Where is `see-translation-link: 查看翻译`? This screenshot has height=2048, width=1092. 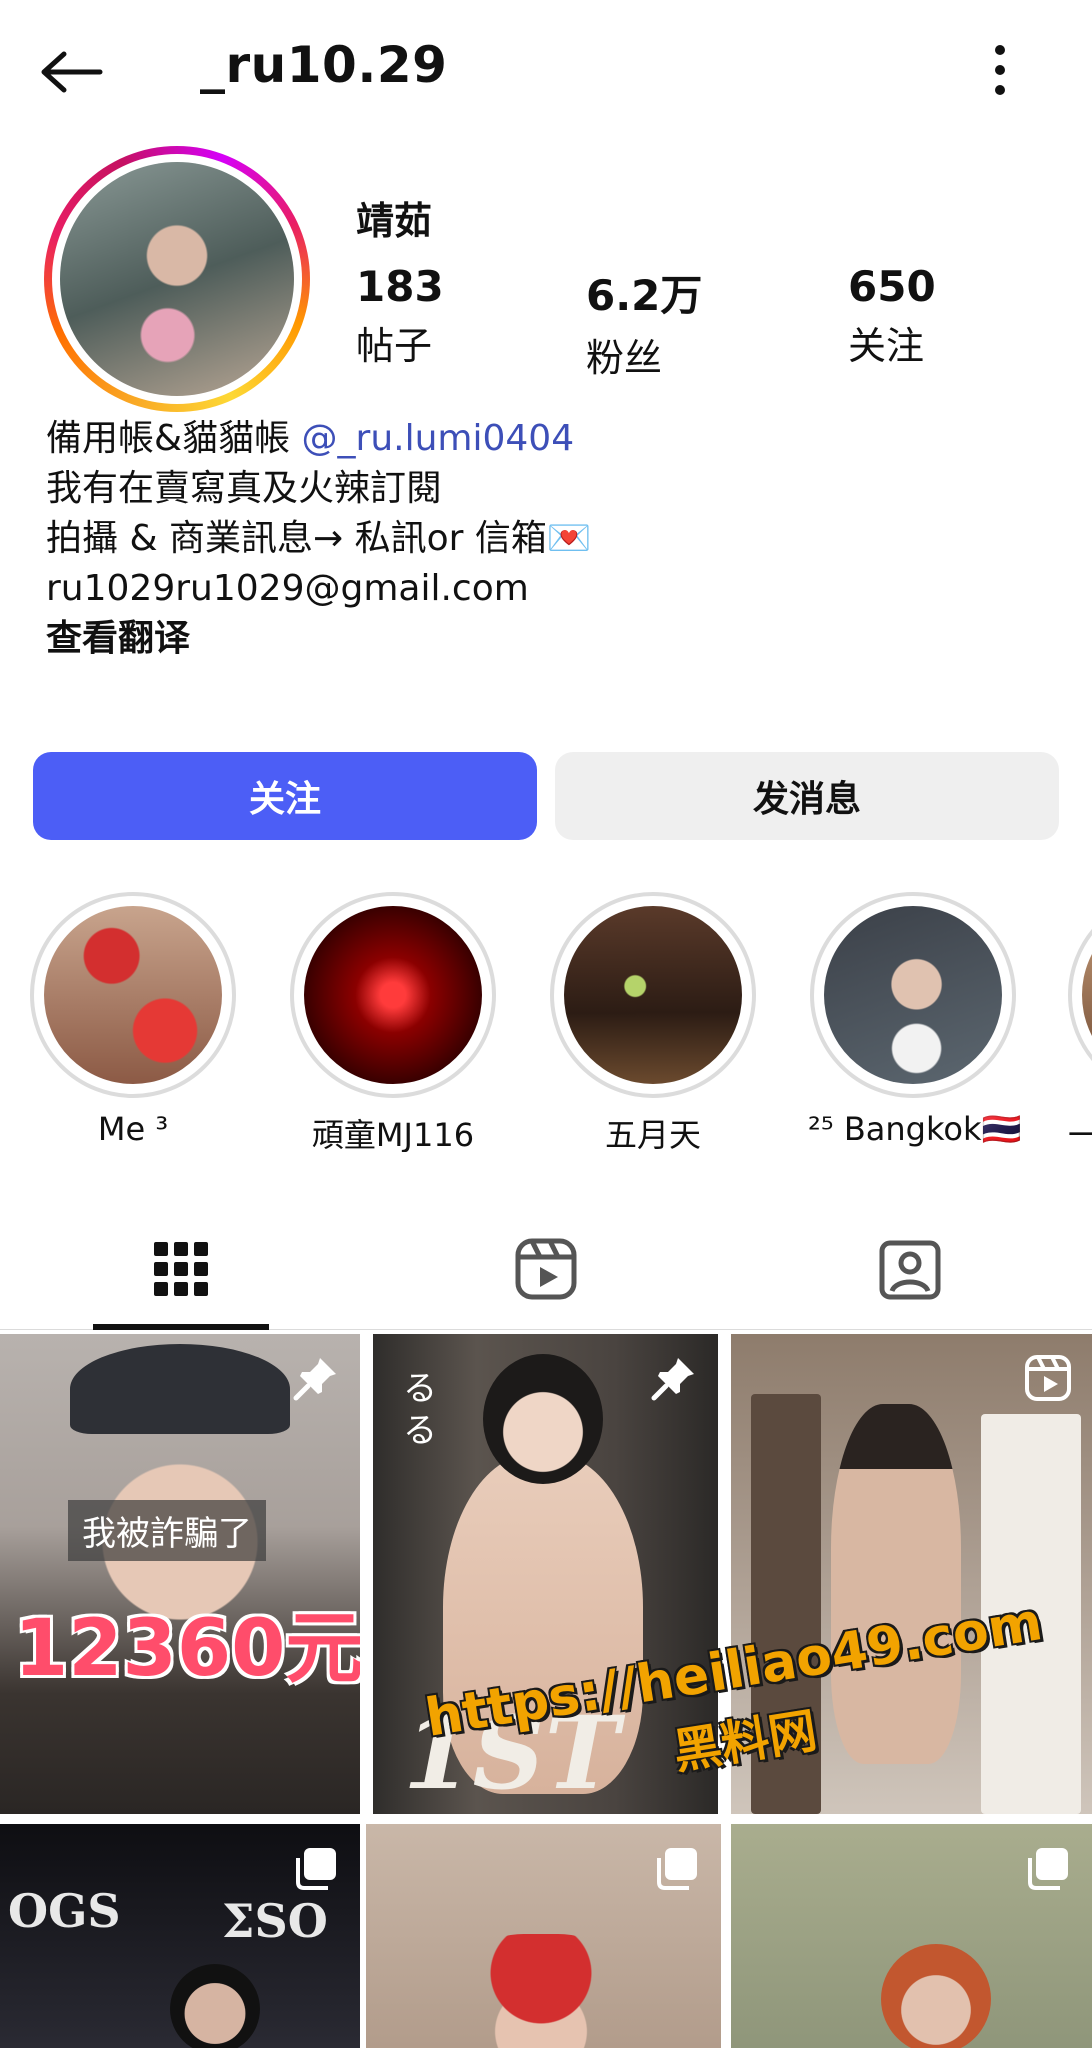
see-translation-link: 查看翻译 is located at coordinates (546, 639).